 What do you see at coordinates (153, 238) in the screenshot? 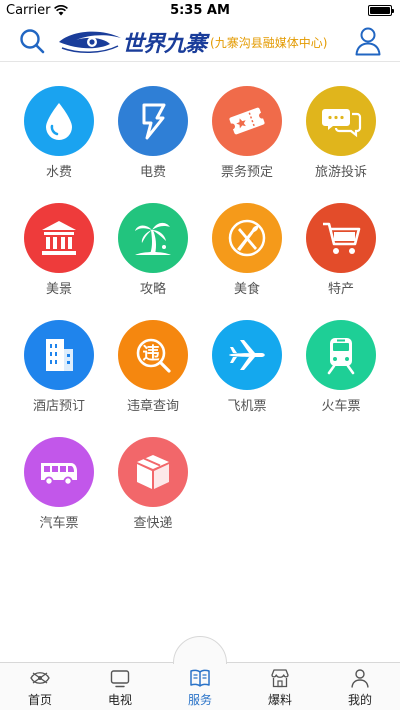
I see `palm-tree-icon` at bounding box center [153, 238].